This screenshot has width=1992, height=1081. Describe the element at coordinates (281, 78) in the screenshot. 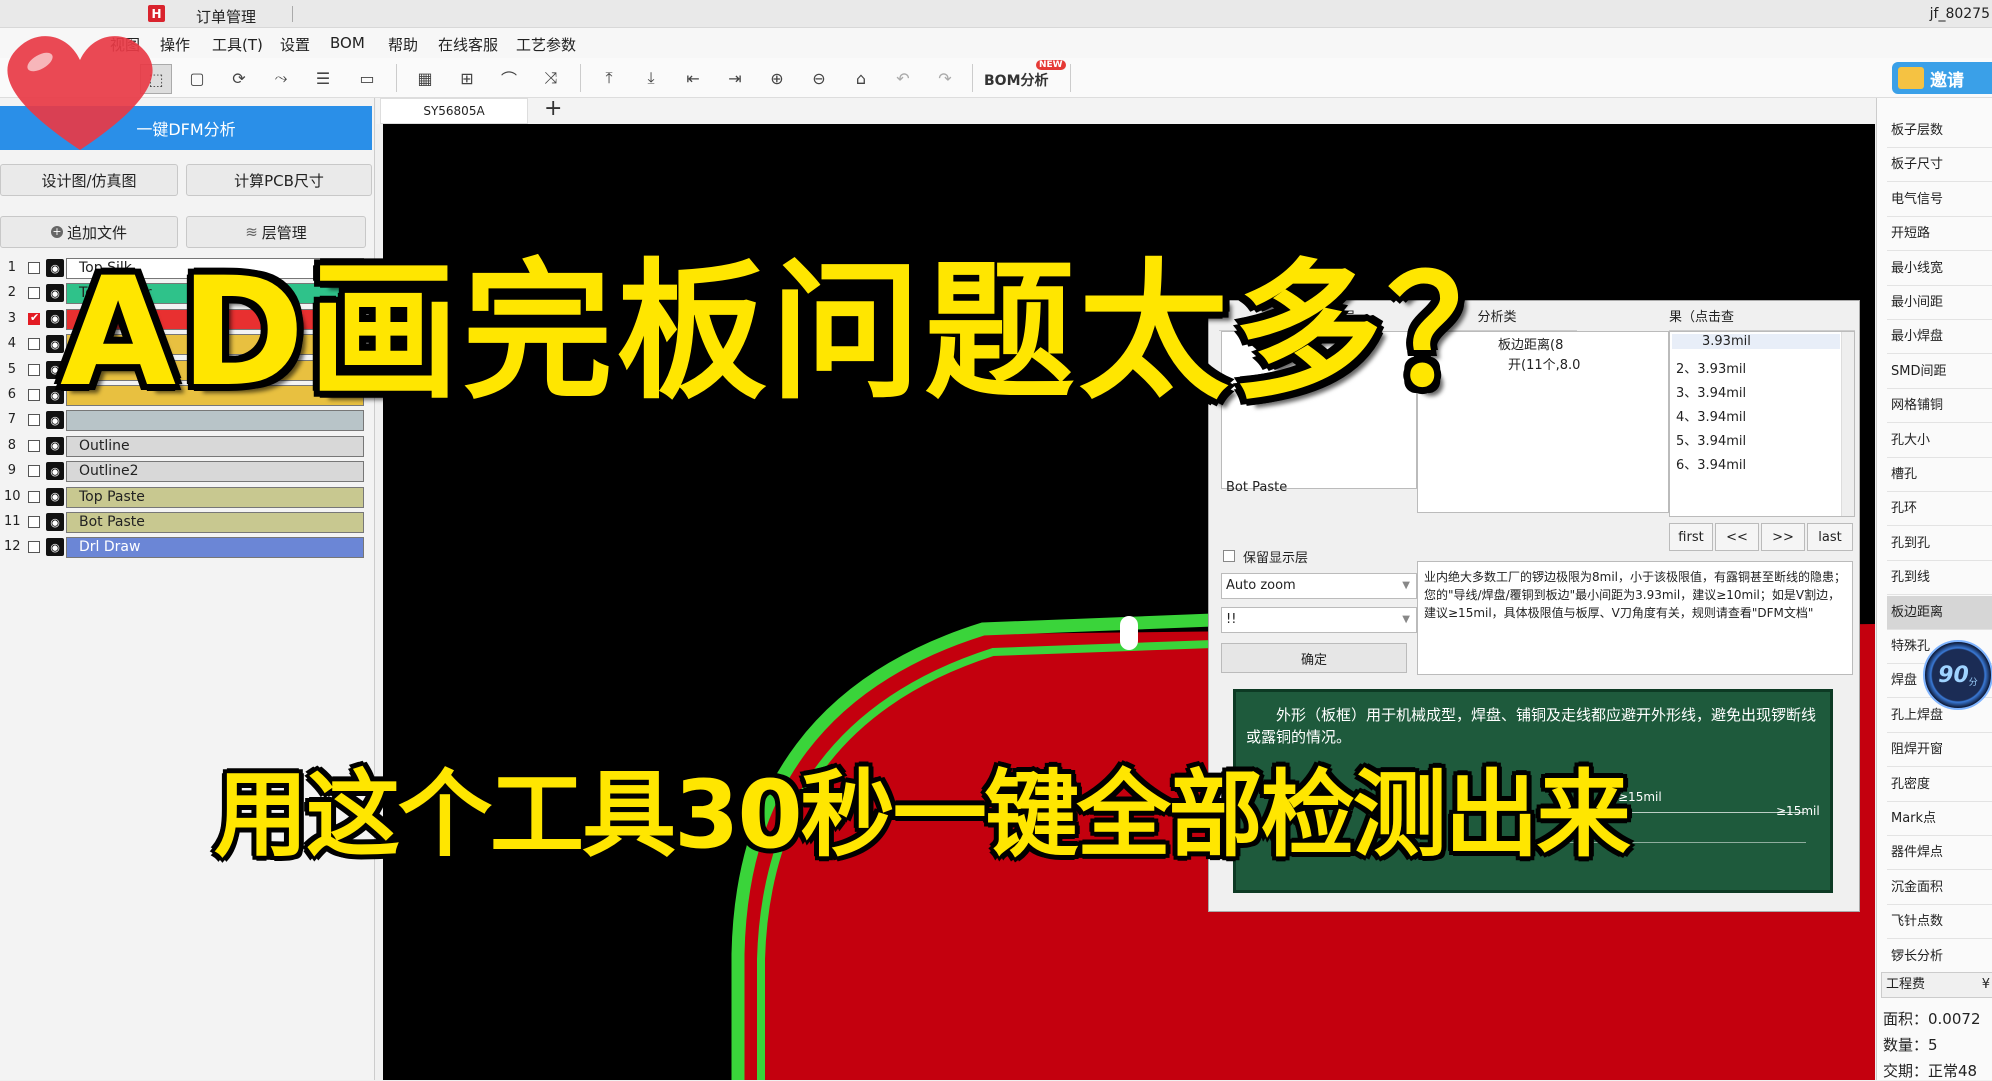

I see `route-icon: ⤳` at that location.